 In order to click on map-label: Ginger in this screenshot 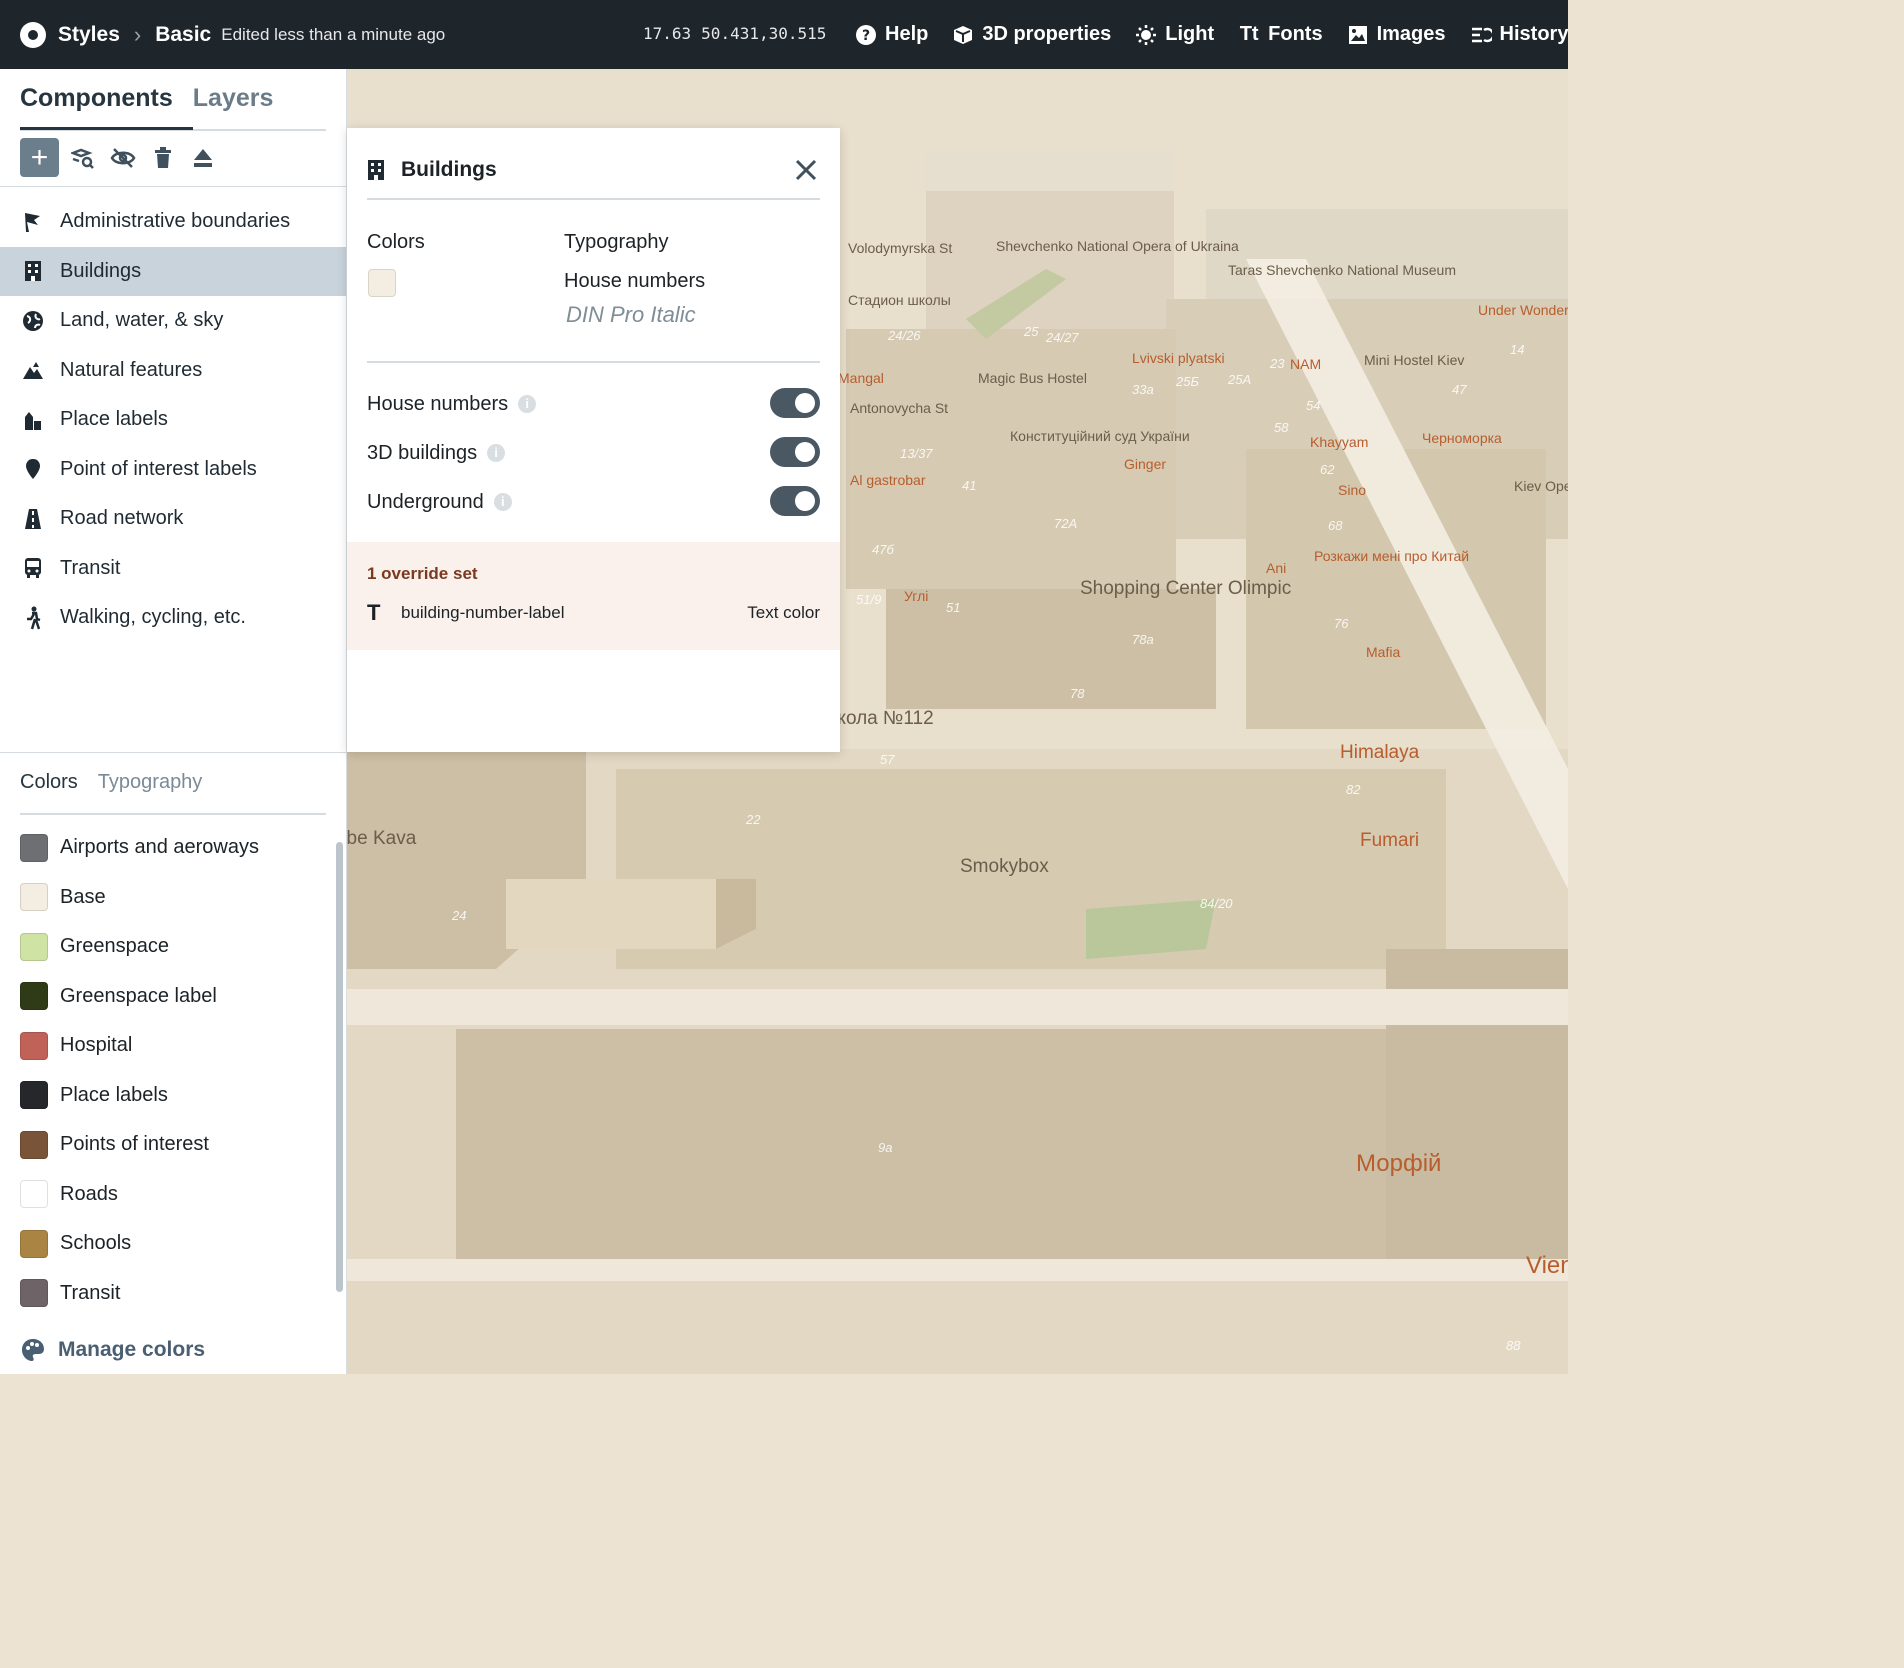, I will do `click(1145, 464)`.